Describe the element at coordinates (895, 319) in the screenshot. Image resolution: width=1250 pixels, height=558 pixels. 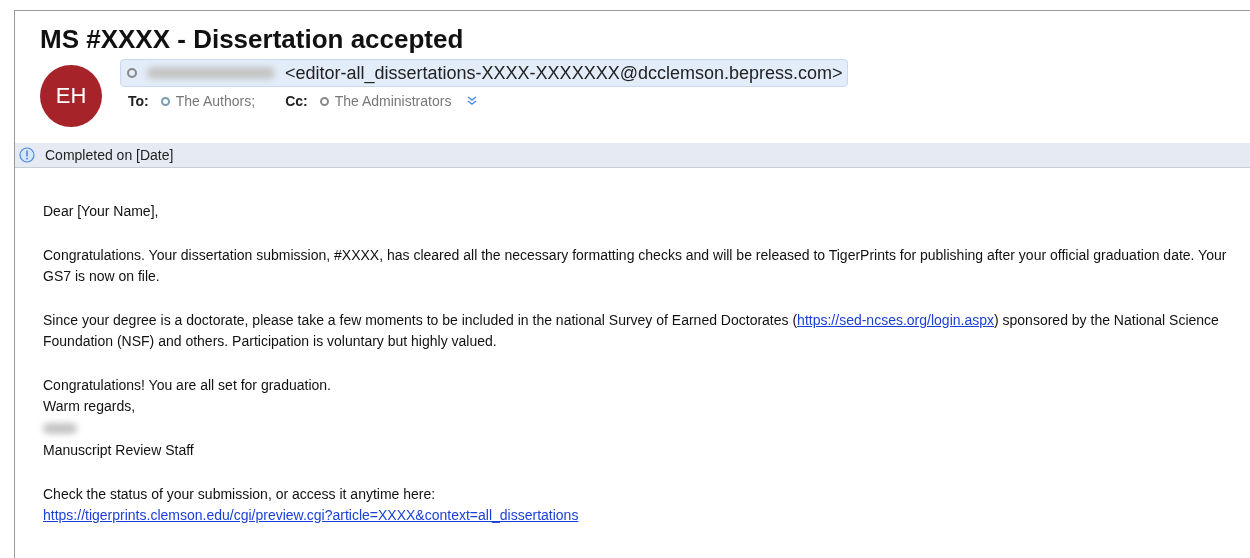
I see `link: https://sed-ncses.org/login.aspx` at that location.